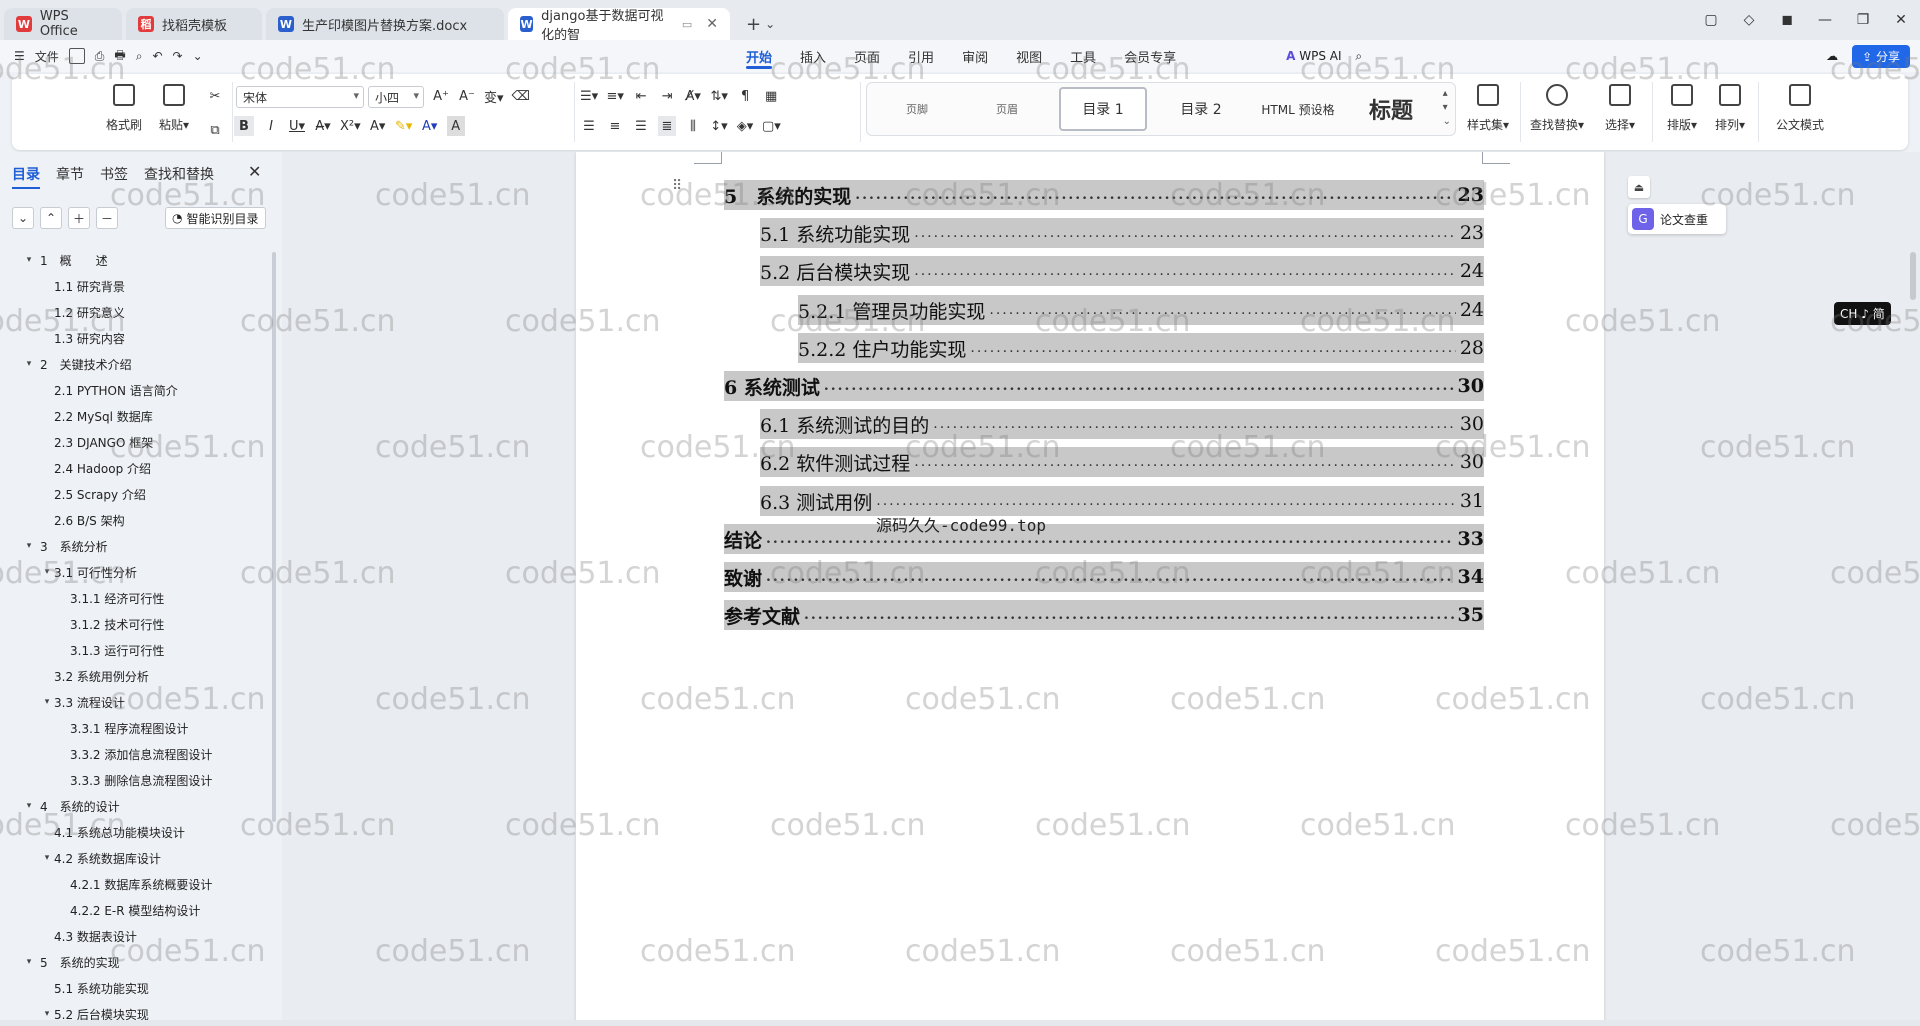 The image size is (1920, 1026). What do you see at coordinates (1391, 109) in the screenshot?
I see `style-heading: 标题` at bounding box center [1391, 109].